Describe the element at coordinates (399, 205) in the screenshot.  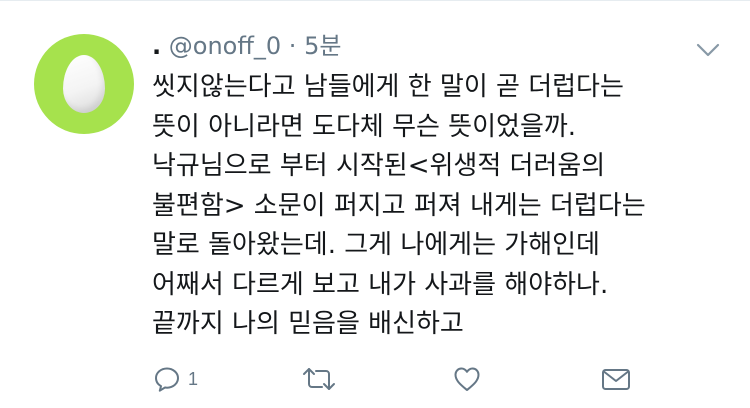
I see `tweet-text-line: 불편함> 소문이 퍼지고 퍼져 내게는 더럽다는` at that location.